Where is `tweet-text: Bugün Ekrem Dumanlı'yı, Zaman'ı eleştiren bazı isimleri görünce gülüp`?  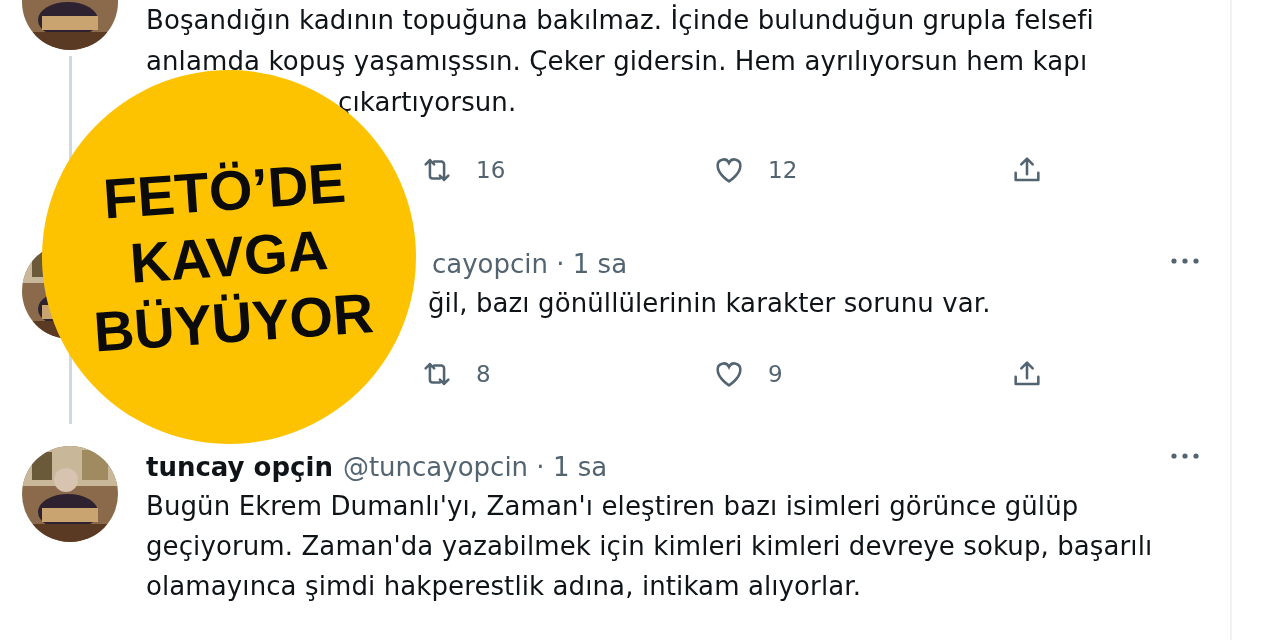 tweet-text: Bugün Ekrem Dumanlı'yı, Zaman'ı eleştiren bazı isimleri görünce gülüp is located at coordinates (613, 506).